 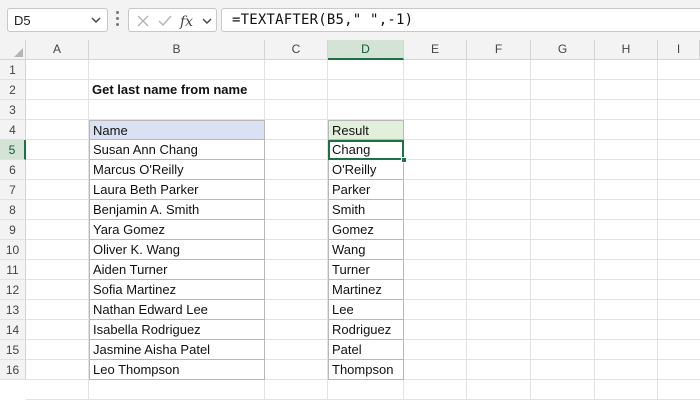 What do you see at coordinates (366, 330) in the screenshot?
I see `result-cell: Rodriguez` at bounding box center [366, 330].